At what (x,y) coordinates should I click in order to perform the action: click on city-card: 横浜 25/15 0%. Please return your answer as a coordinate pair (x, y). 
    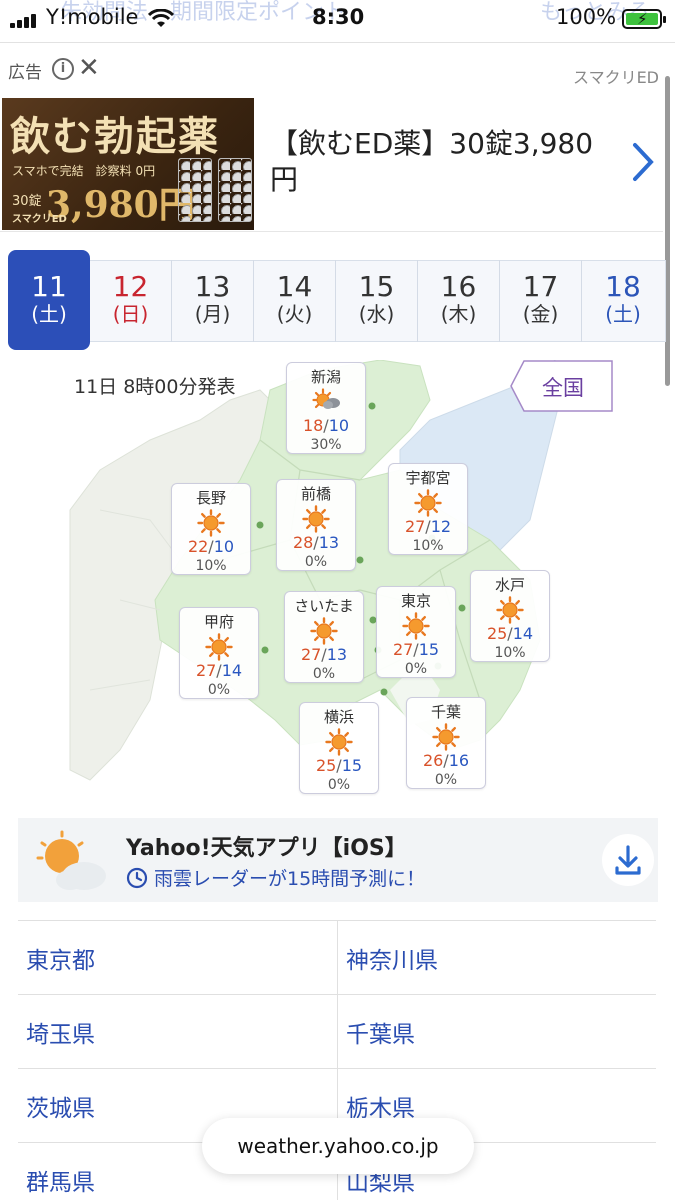
    Looking at the image, I should click on (339, 748).